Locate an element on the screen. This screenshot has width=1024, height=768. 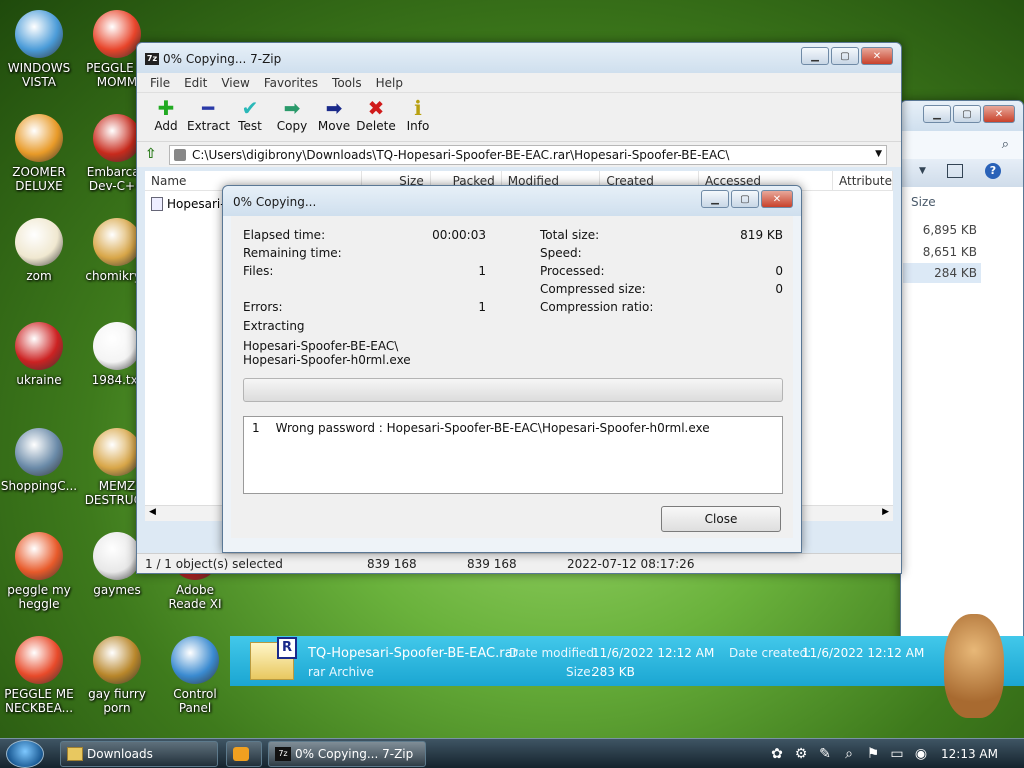
progress-minimize-button: ▁ is located at coordinates (715, 199).